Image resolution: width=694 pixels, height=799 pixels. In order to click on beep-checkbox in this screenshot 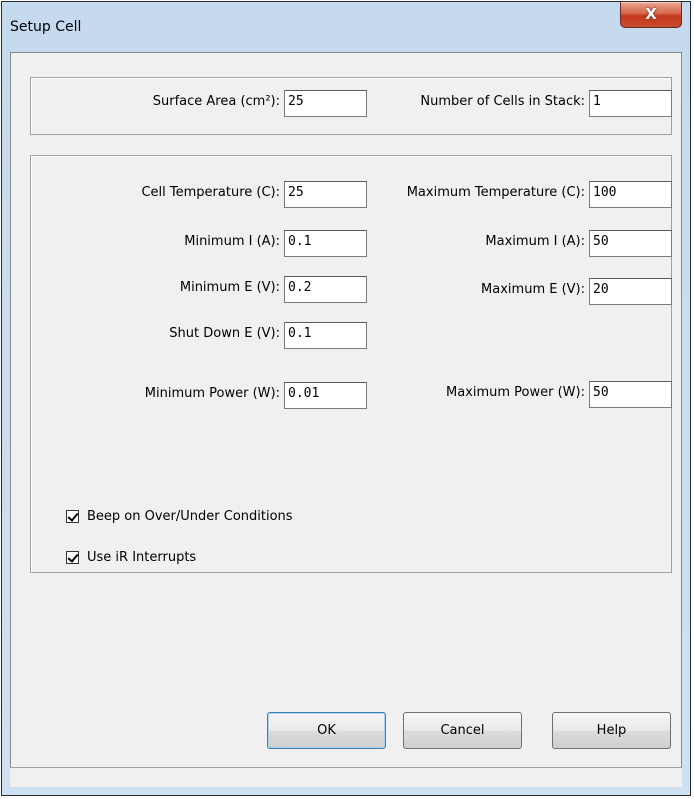, I will do `click(72, 516)`.